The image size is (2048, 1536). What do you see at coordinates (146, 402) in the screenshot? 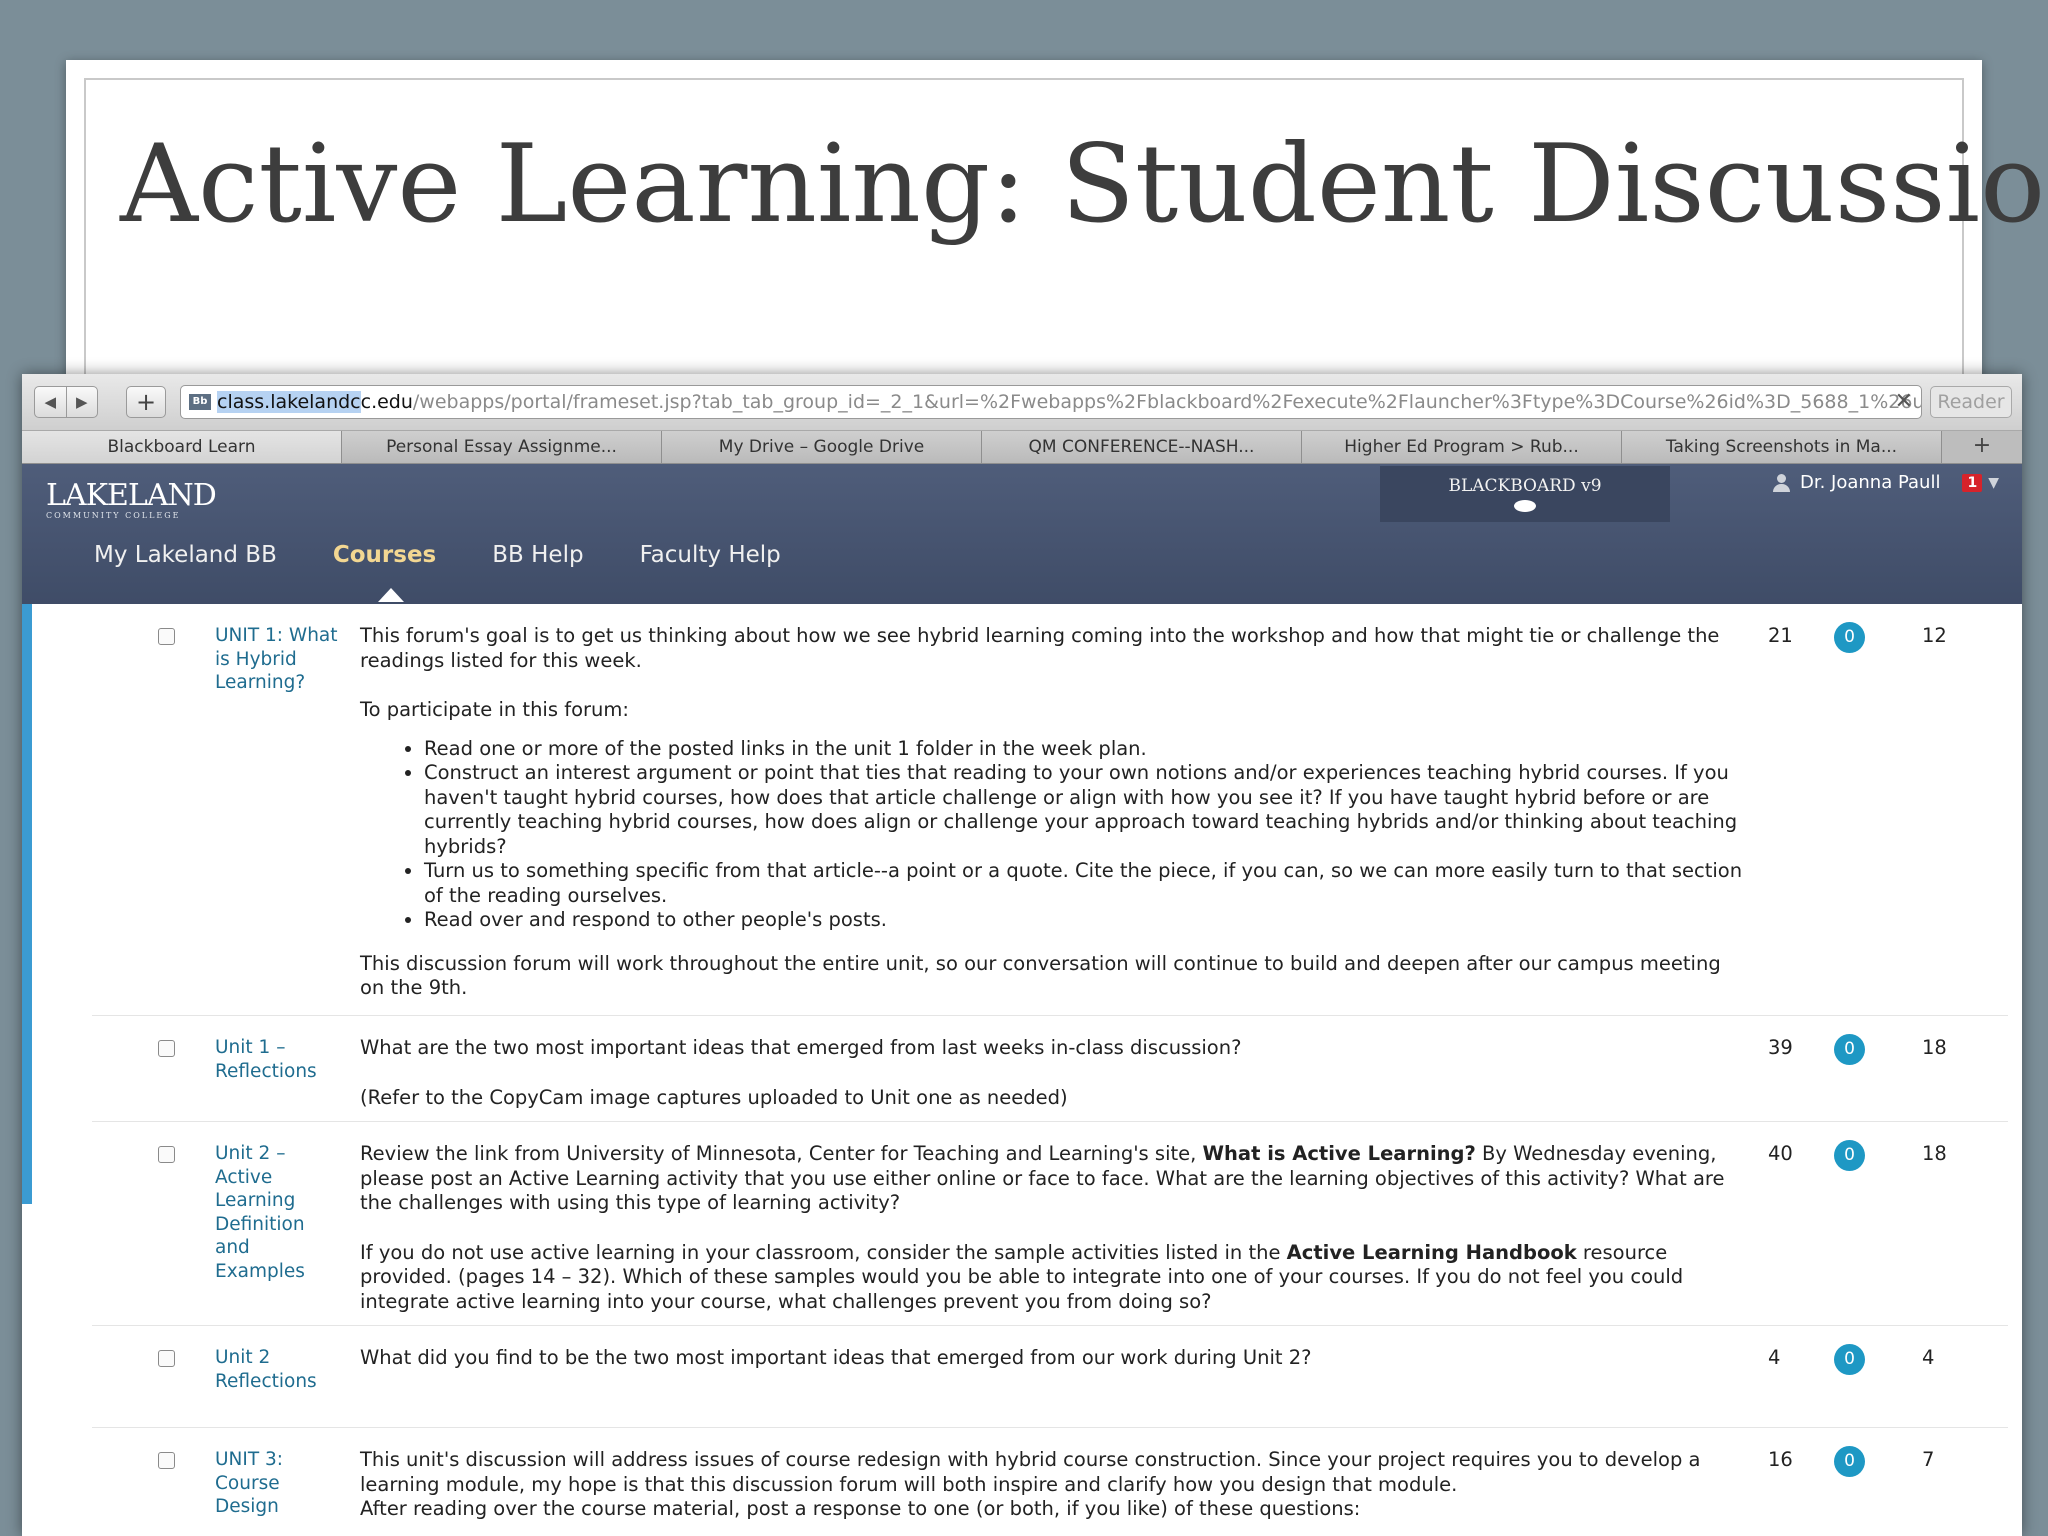
I see `new-tab-plus-icon: +` at bounding box center [146, 402].